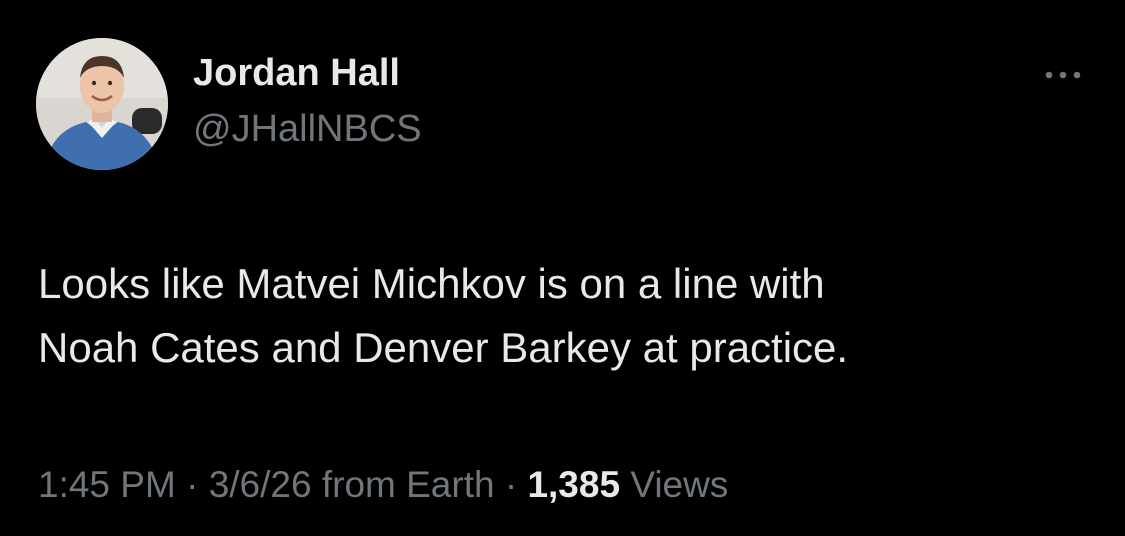 The image size is (1125, 536). I want to click on views-label: Views, so click(679, 484).